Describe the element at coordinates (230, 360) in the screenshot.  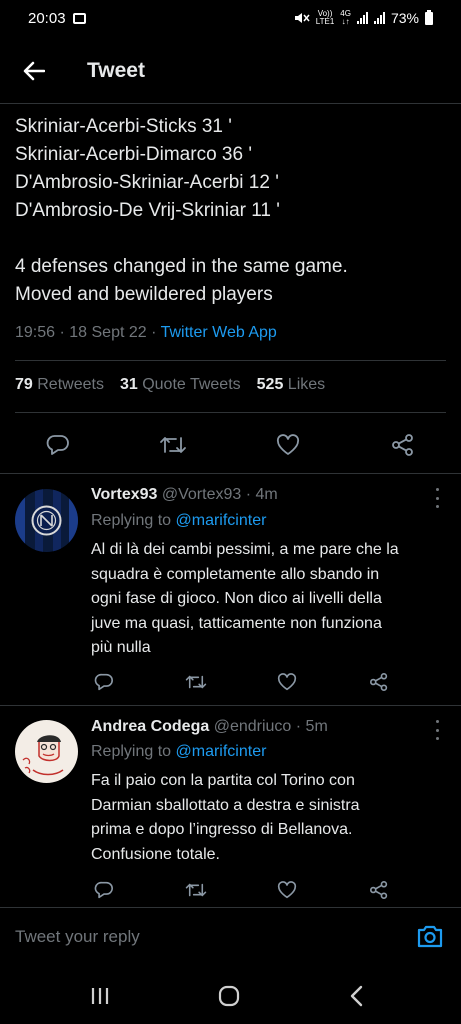
I see `meta-divider` at that location.